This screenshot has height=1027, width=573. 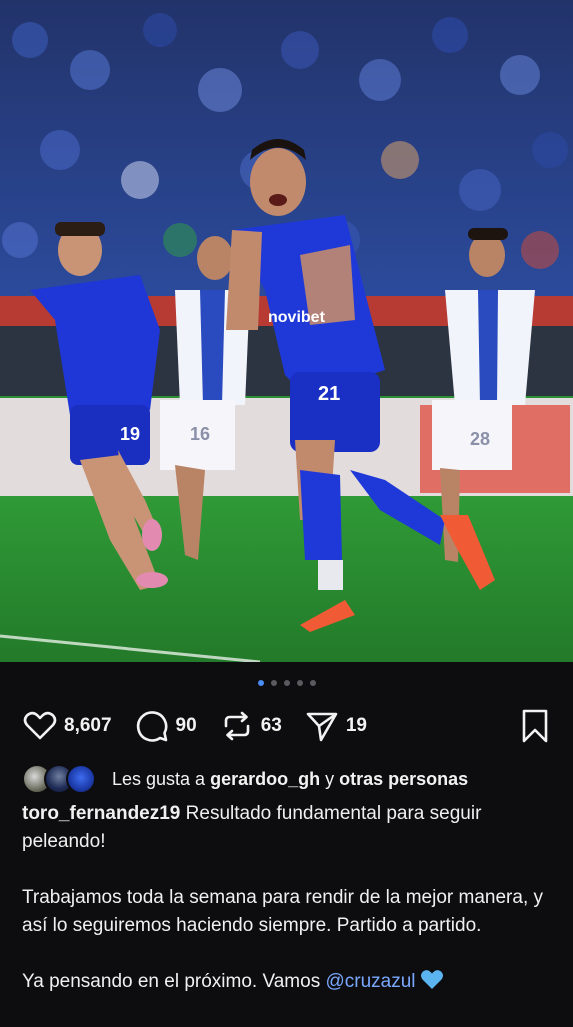 What do you see at coordinates (297, 317) in the screenshot?
I see `sponsor-text: novibet` at bounding box center [297, 317].